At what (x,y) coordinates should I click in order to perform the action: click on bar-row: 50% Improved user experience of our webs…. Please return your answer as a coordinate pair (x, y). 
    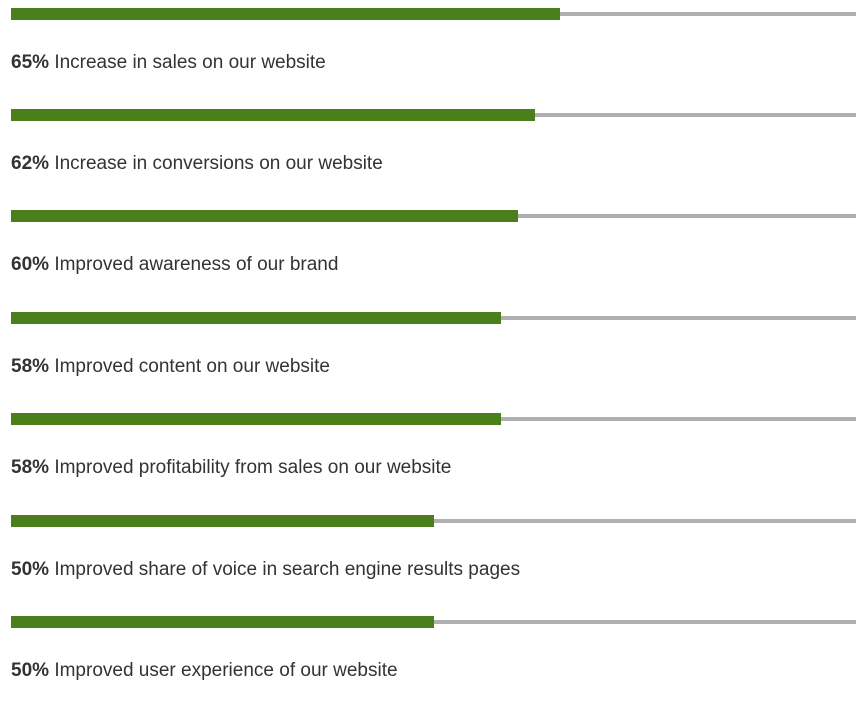
    Looking at the image, I should click on (428, 668).